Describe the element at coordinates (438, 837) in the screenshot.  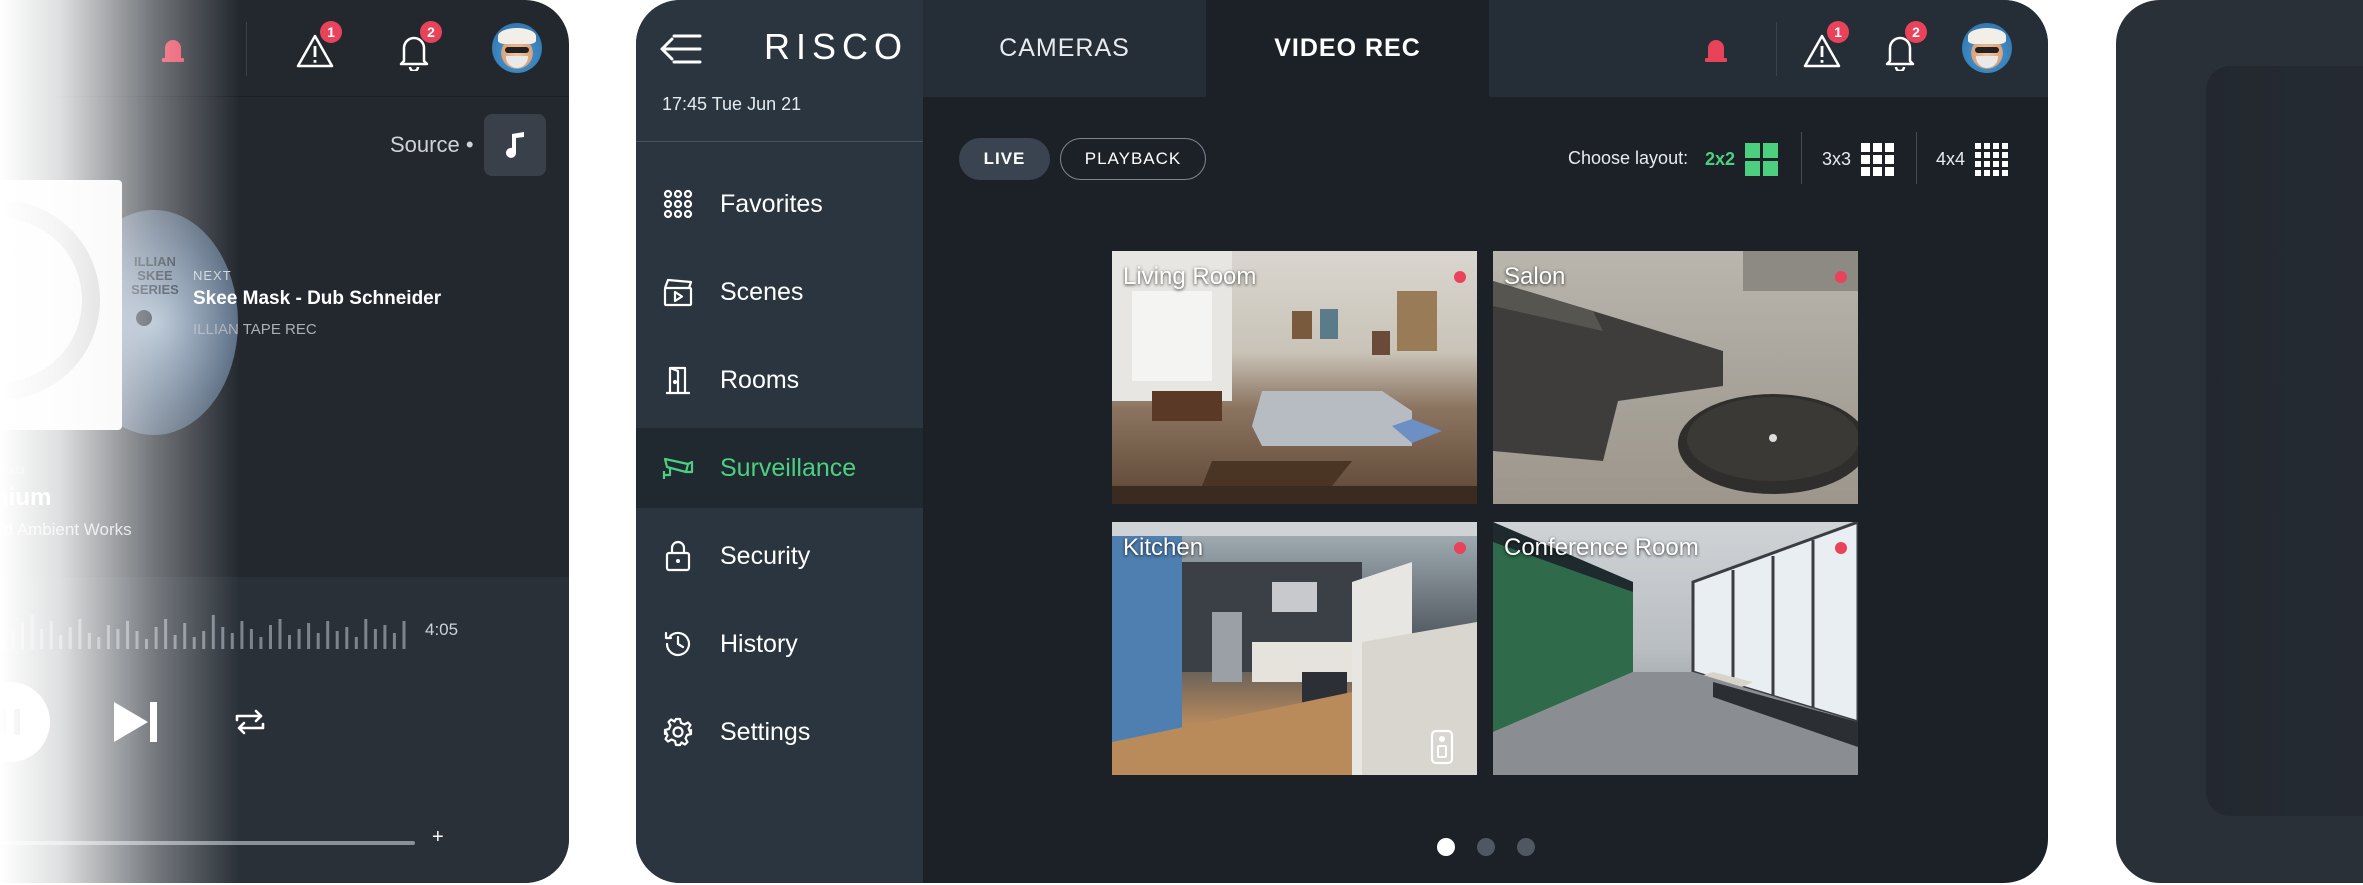
I see `volume-up-button: +` at that location.